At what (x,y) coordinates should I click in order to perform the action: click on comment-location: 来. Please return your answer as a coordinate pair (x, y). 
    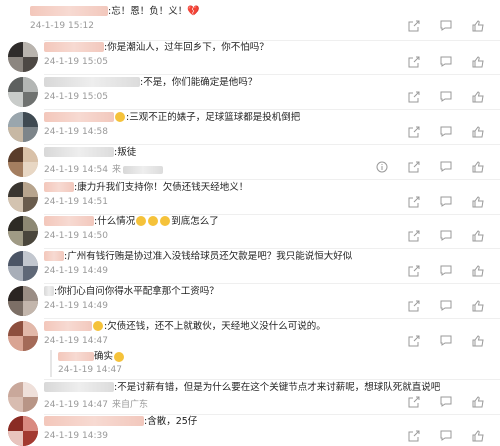
    Looking at the image, I should click on (116, 170).